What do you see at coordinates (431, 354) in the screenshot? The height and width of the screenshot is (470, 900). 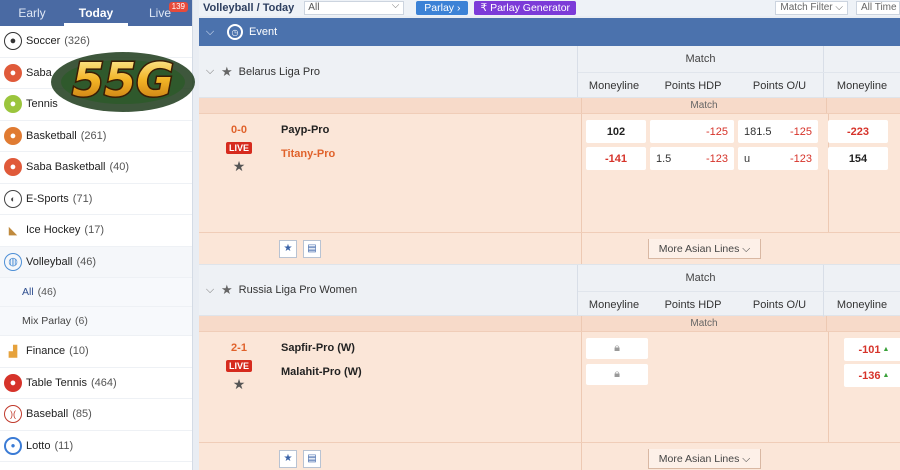 I see `home-team: Sapfir-Pro (W)` at bounding box center [431, 354].